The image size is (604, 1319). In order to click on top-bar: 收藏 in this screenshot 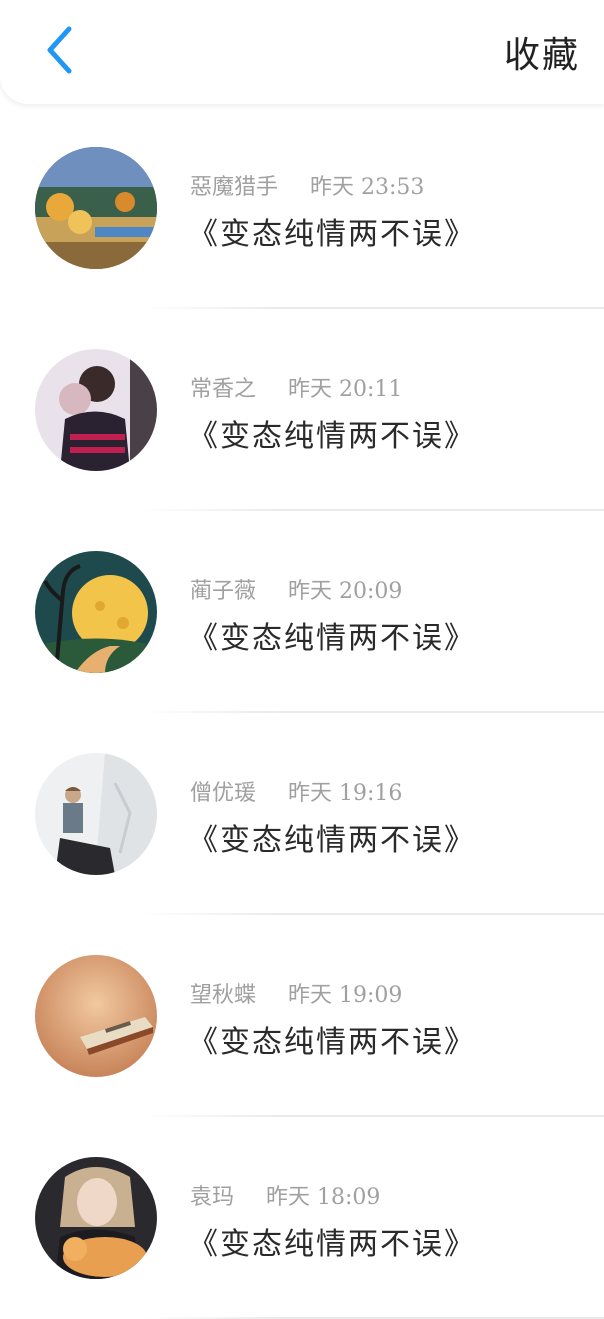, I will do `click(302, 52)`.